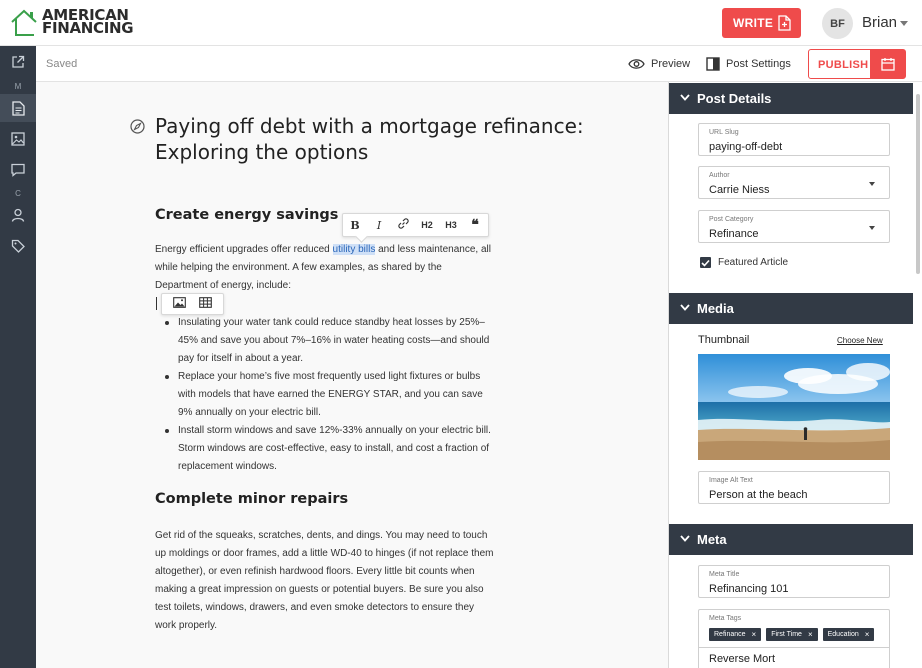  I want to click on text-cursor, so click(156, 303).